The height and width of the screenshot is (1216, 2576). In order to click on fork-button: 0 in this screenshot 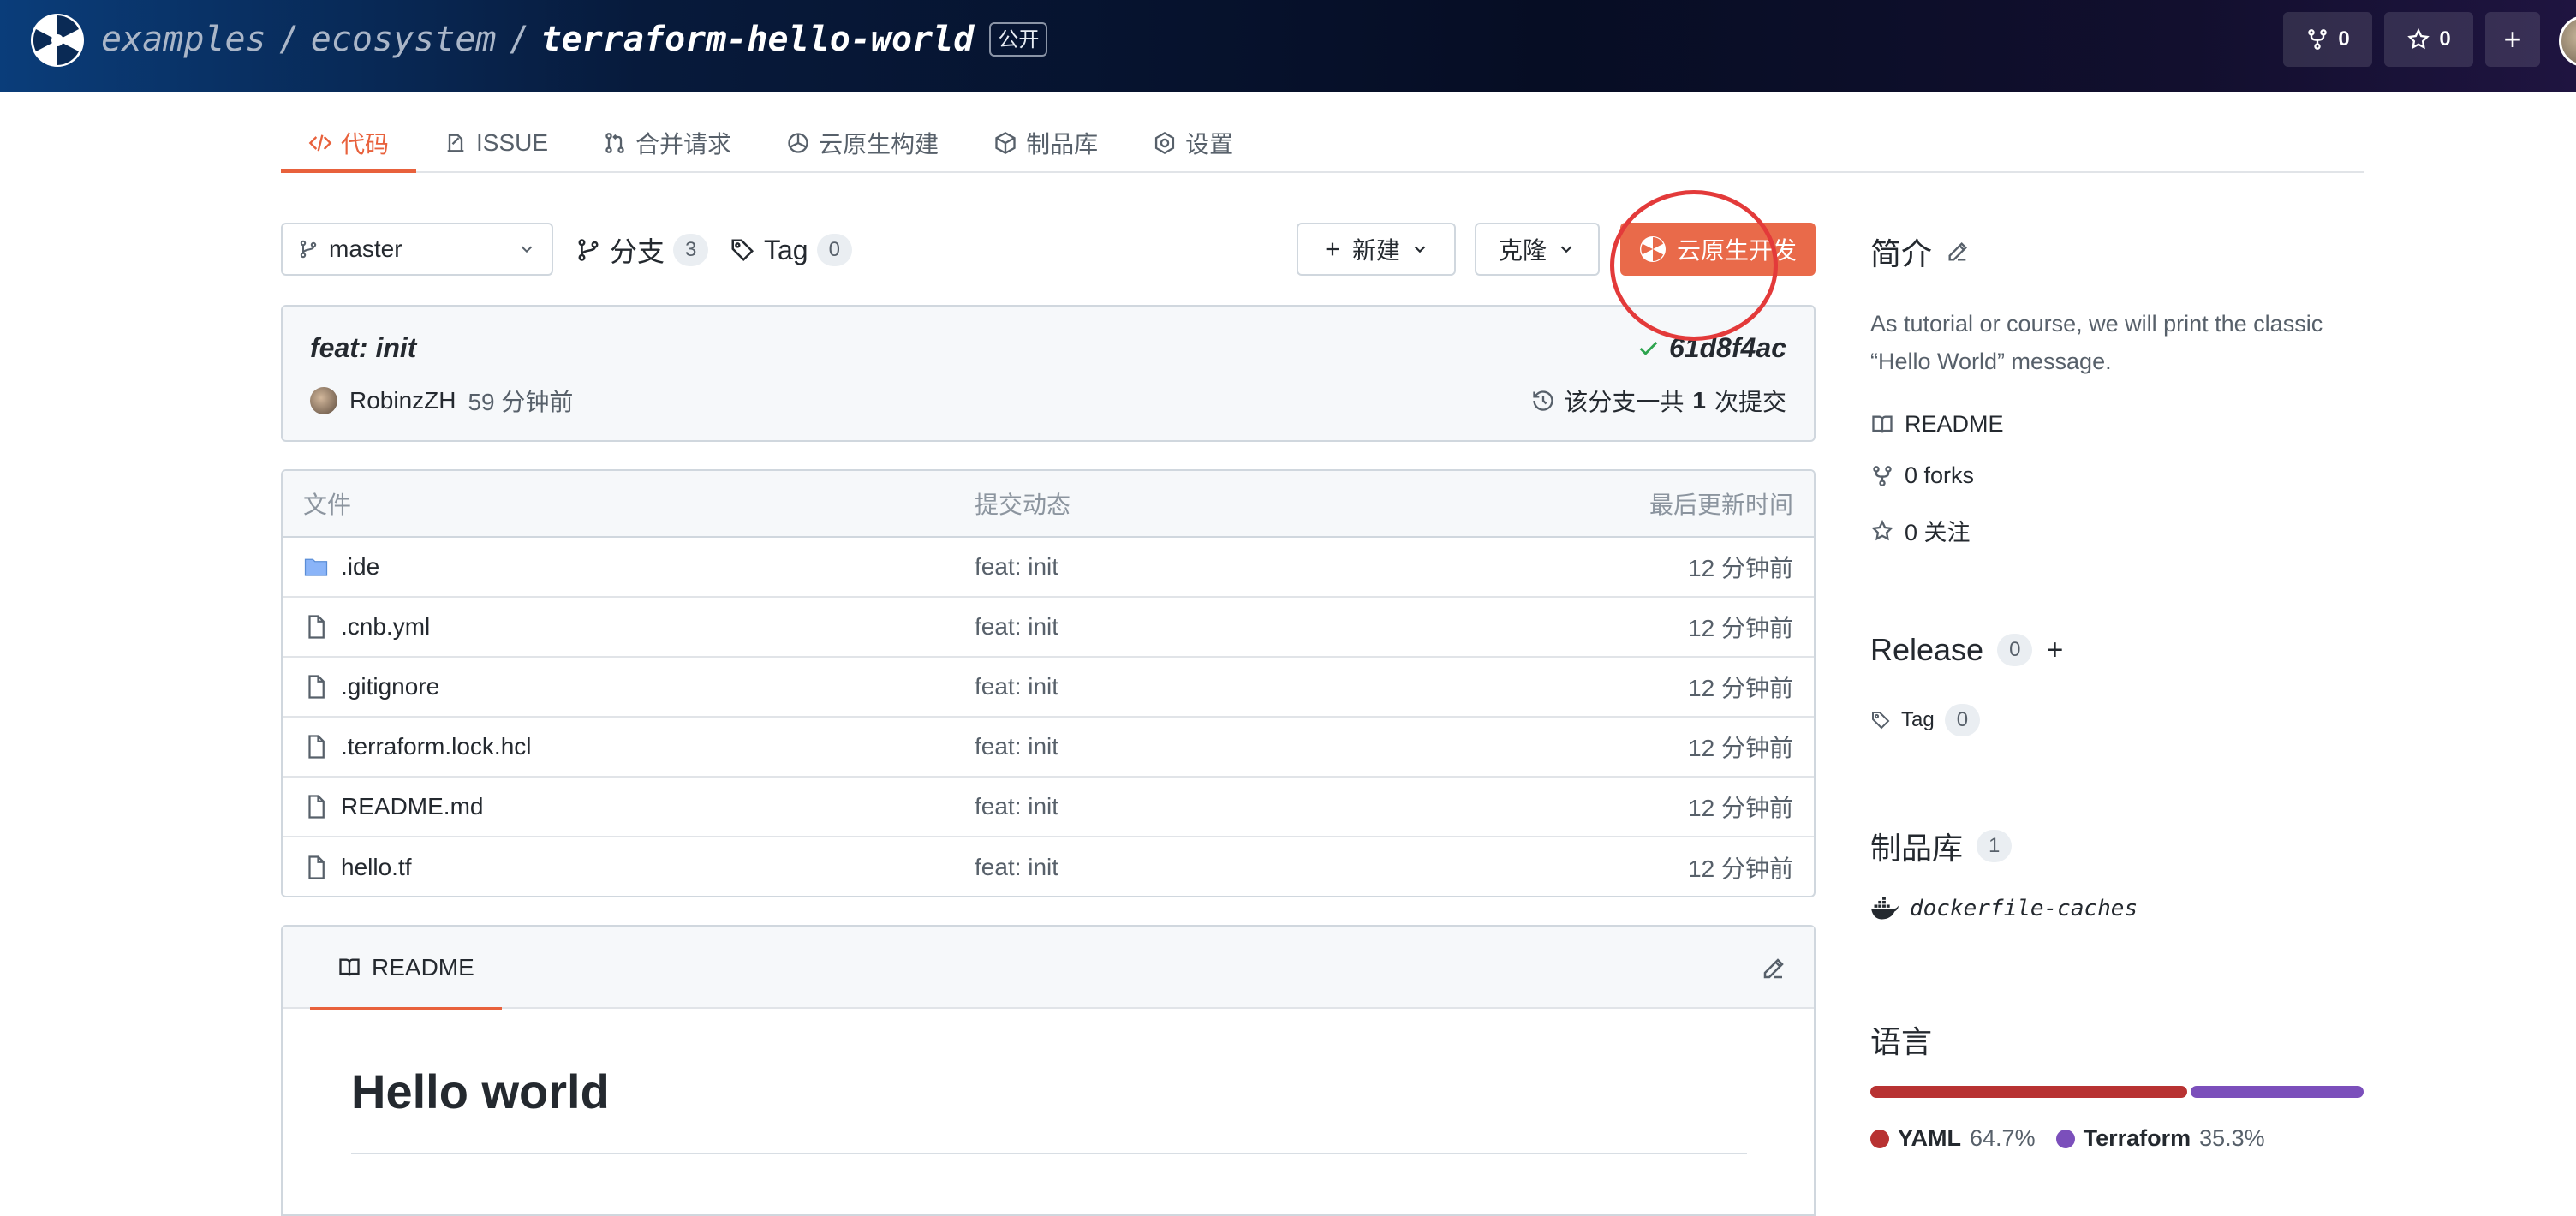, I will do `click(2327, 39)`.